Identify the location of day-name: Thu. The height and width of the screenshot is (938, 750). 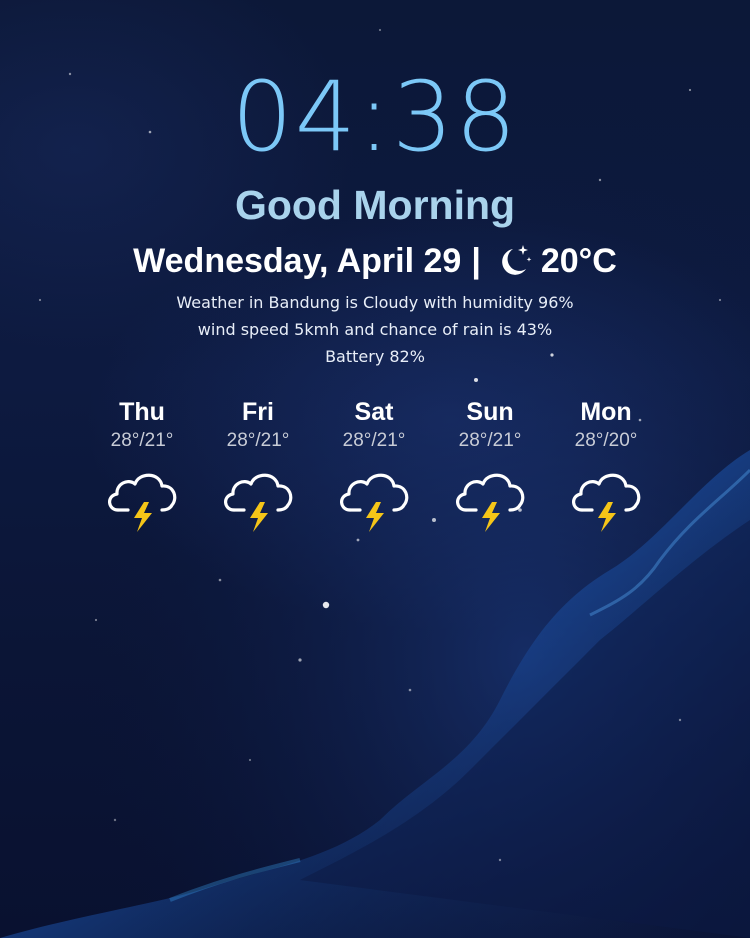
(142, 412).